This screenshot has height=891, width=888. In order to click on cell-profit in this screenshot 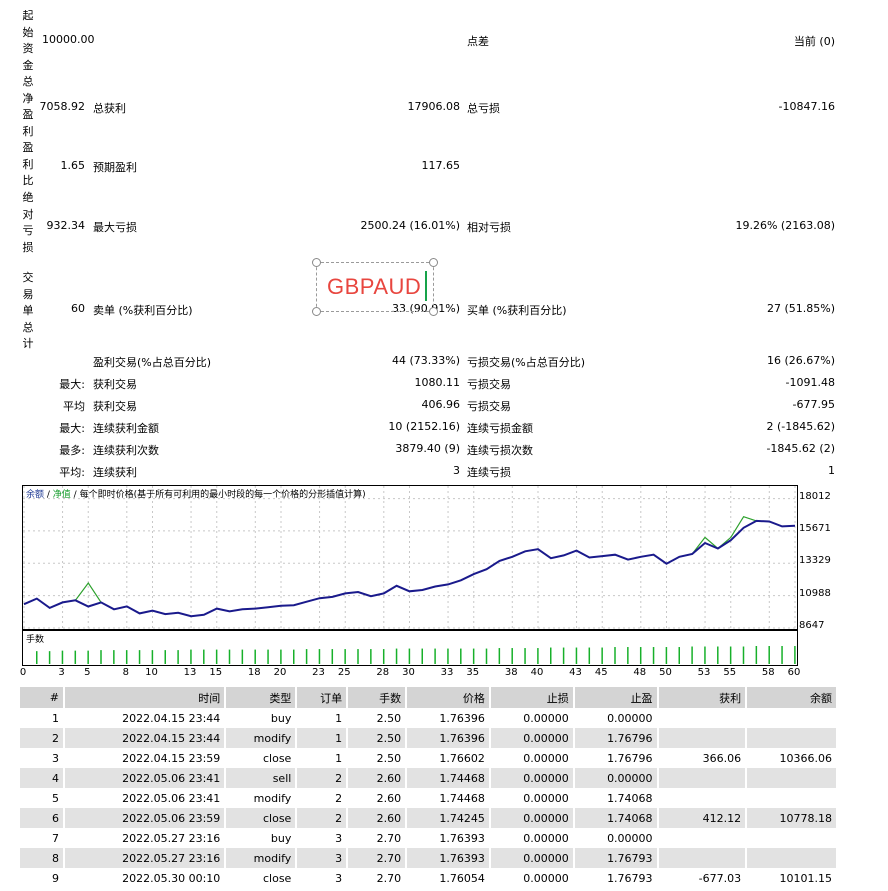, I will do `click(702, 778)`.